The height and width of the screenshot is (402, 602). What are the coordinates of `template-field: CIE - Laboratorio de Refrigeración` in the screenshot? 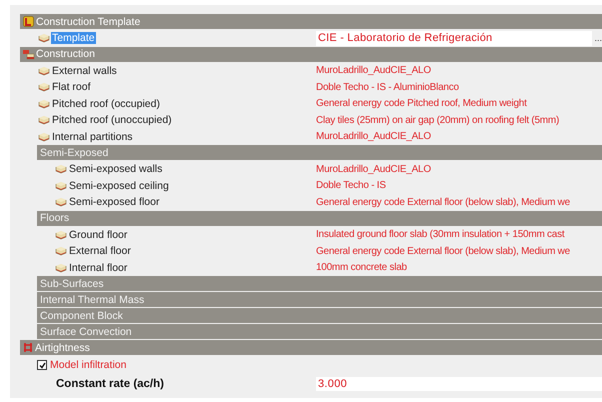 It's located at (454, 38).